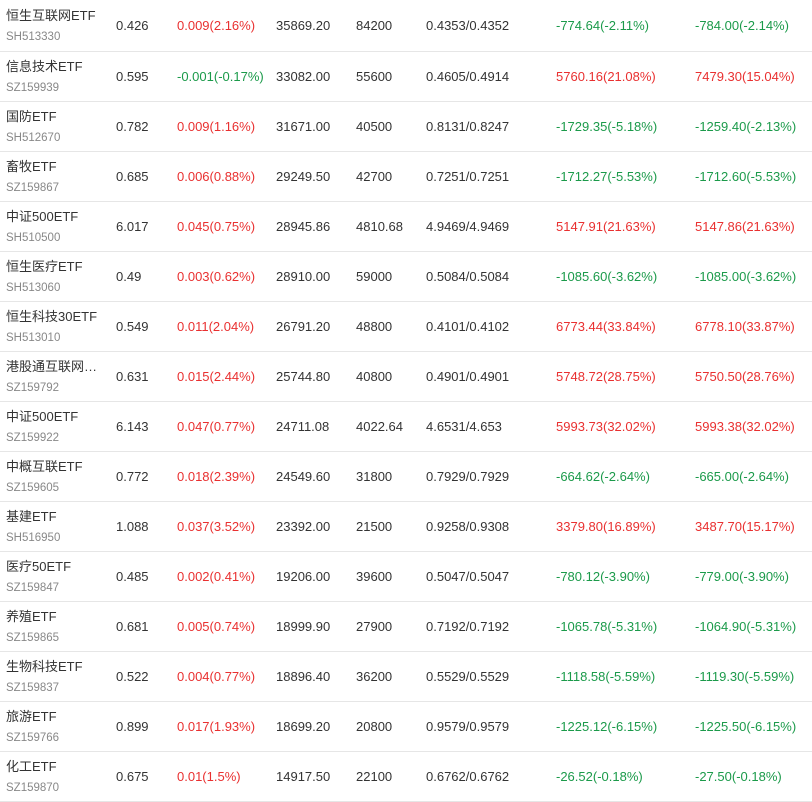  I want to click on fund-name: 旅游ETF, so click(31, 717).